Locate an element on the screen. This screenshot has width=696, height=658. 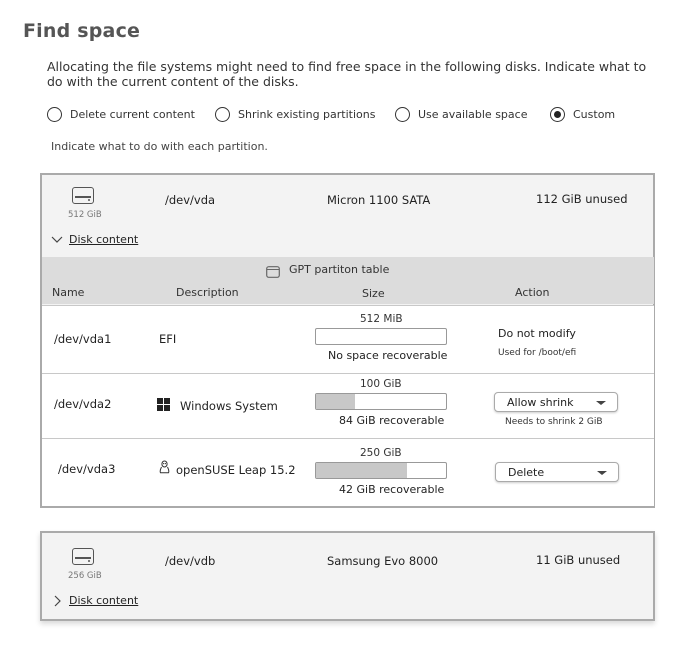
partition-size: 250 GiB is located at coordinates (381, 453).